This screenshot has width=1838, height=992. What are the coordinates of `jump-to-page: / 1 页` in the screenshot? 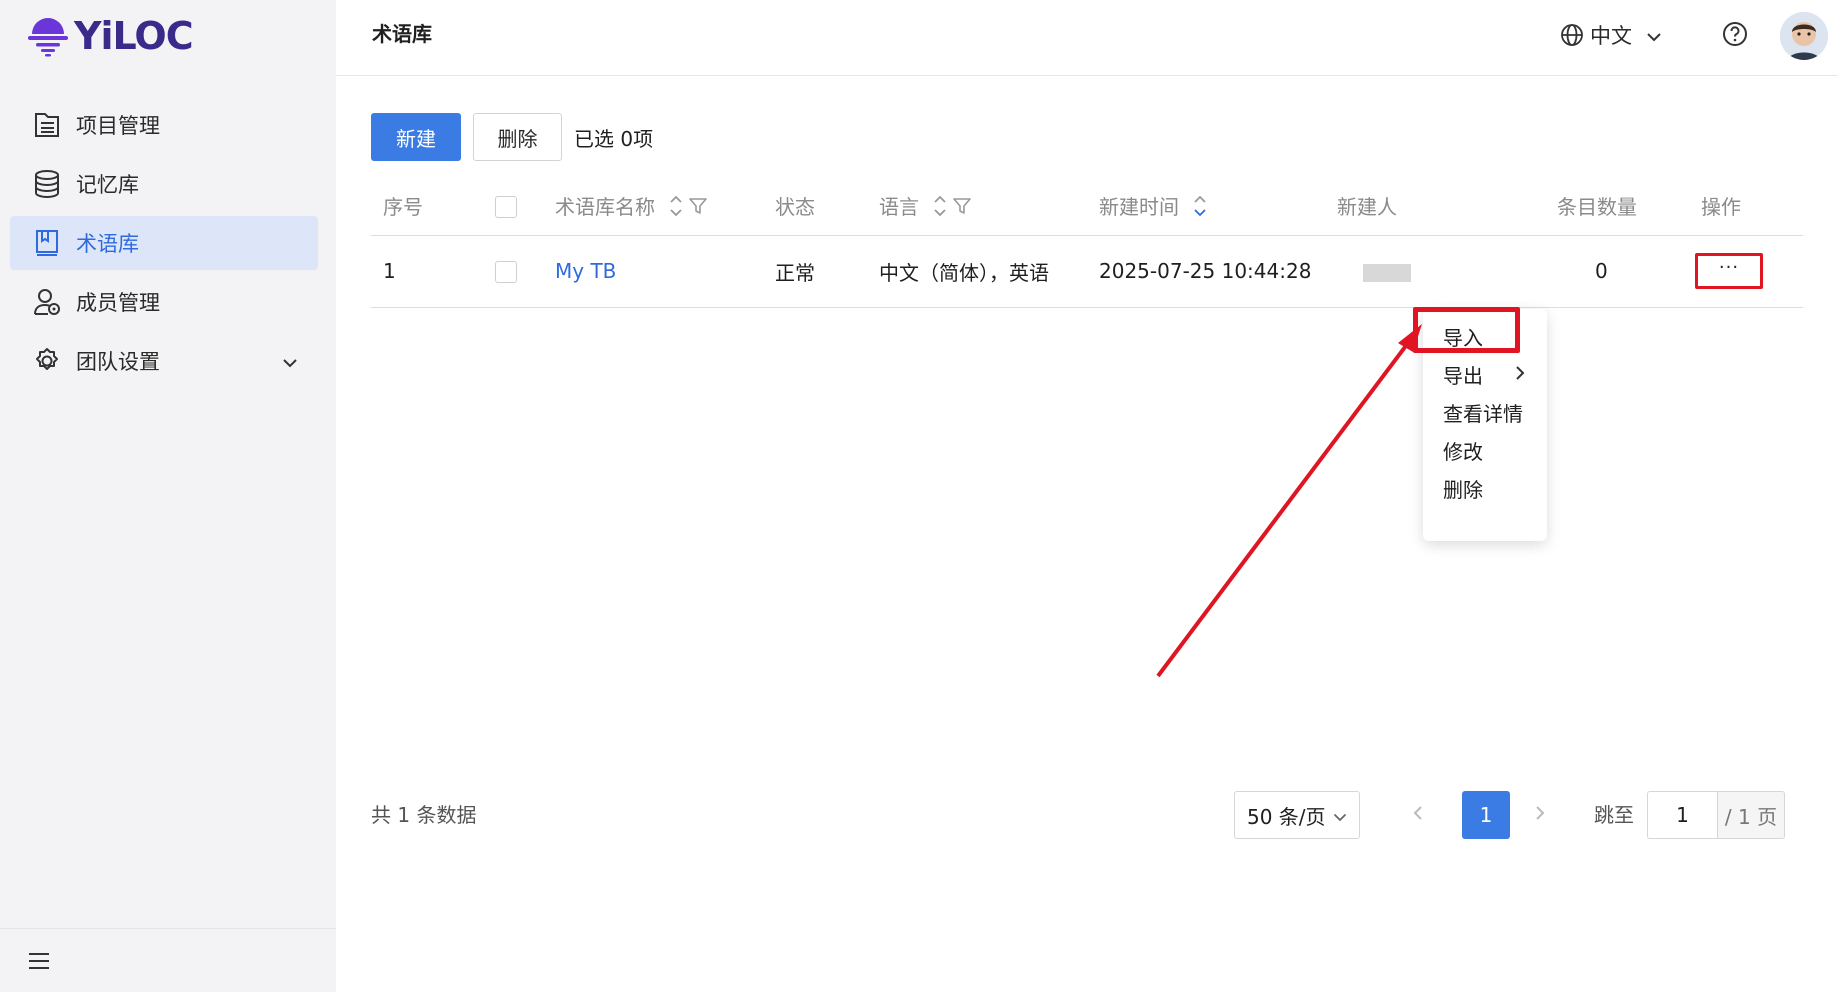 It's located at (1716, 815).